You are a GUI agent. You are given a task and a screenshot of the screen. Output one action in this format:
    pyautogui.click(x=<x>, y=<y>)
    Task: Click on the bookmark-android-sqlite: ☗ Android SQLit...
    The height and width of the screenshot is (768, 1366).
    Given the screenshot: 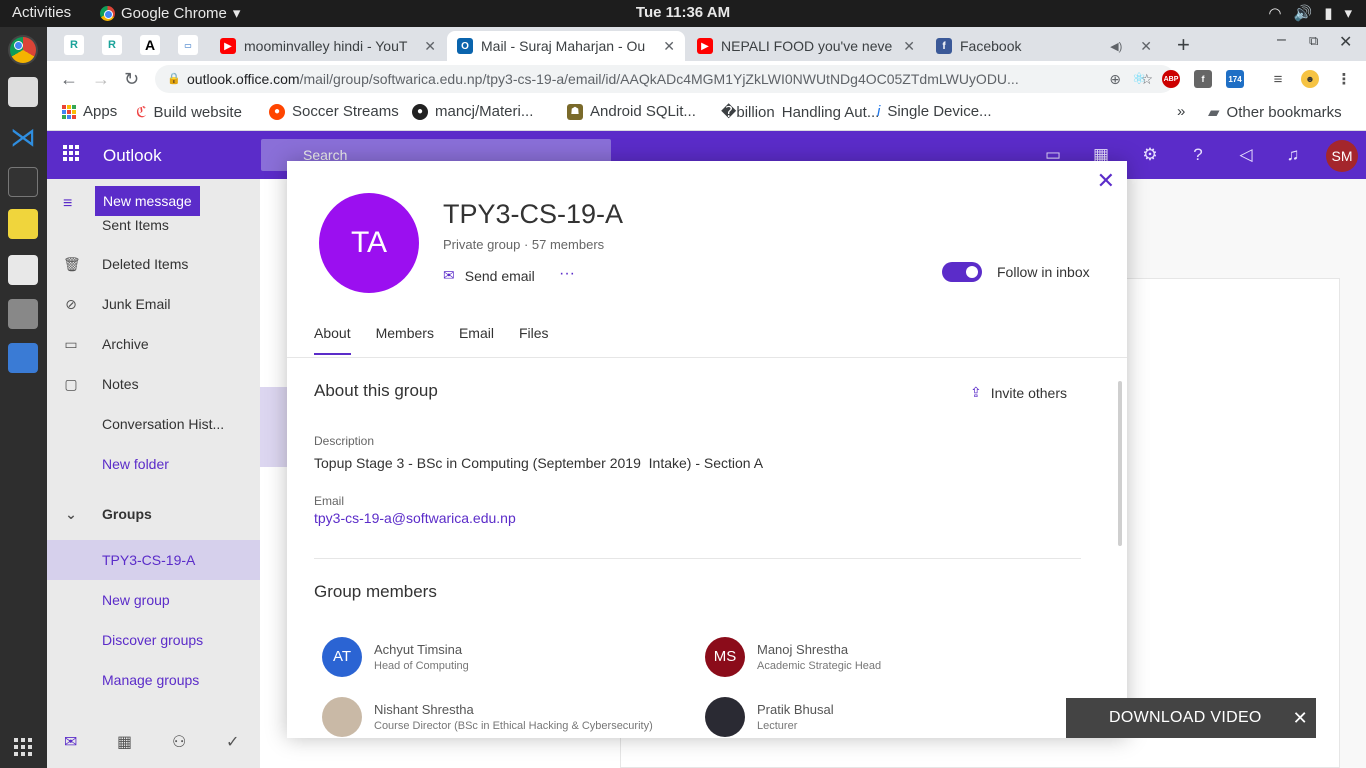 What is the action you would take?
    pyautogui.click(x=631, y=111)
    